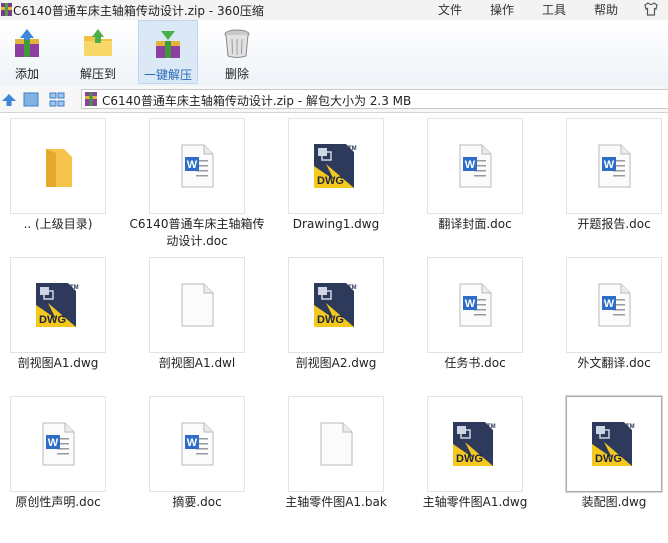 The width and height of the screenshot is (668, 543). I want to click on add-label: 添加, so click(26, 74).